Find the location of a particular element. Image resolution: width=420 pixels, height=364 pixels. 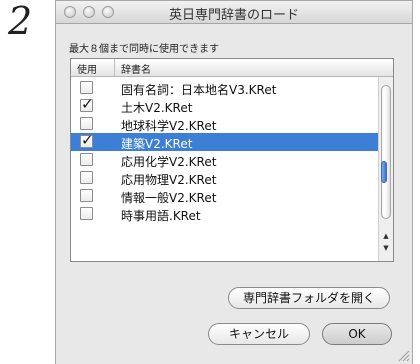

window-title: 英日専門辞書のロード is located at coordinates (233, 15).